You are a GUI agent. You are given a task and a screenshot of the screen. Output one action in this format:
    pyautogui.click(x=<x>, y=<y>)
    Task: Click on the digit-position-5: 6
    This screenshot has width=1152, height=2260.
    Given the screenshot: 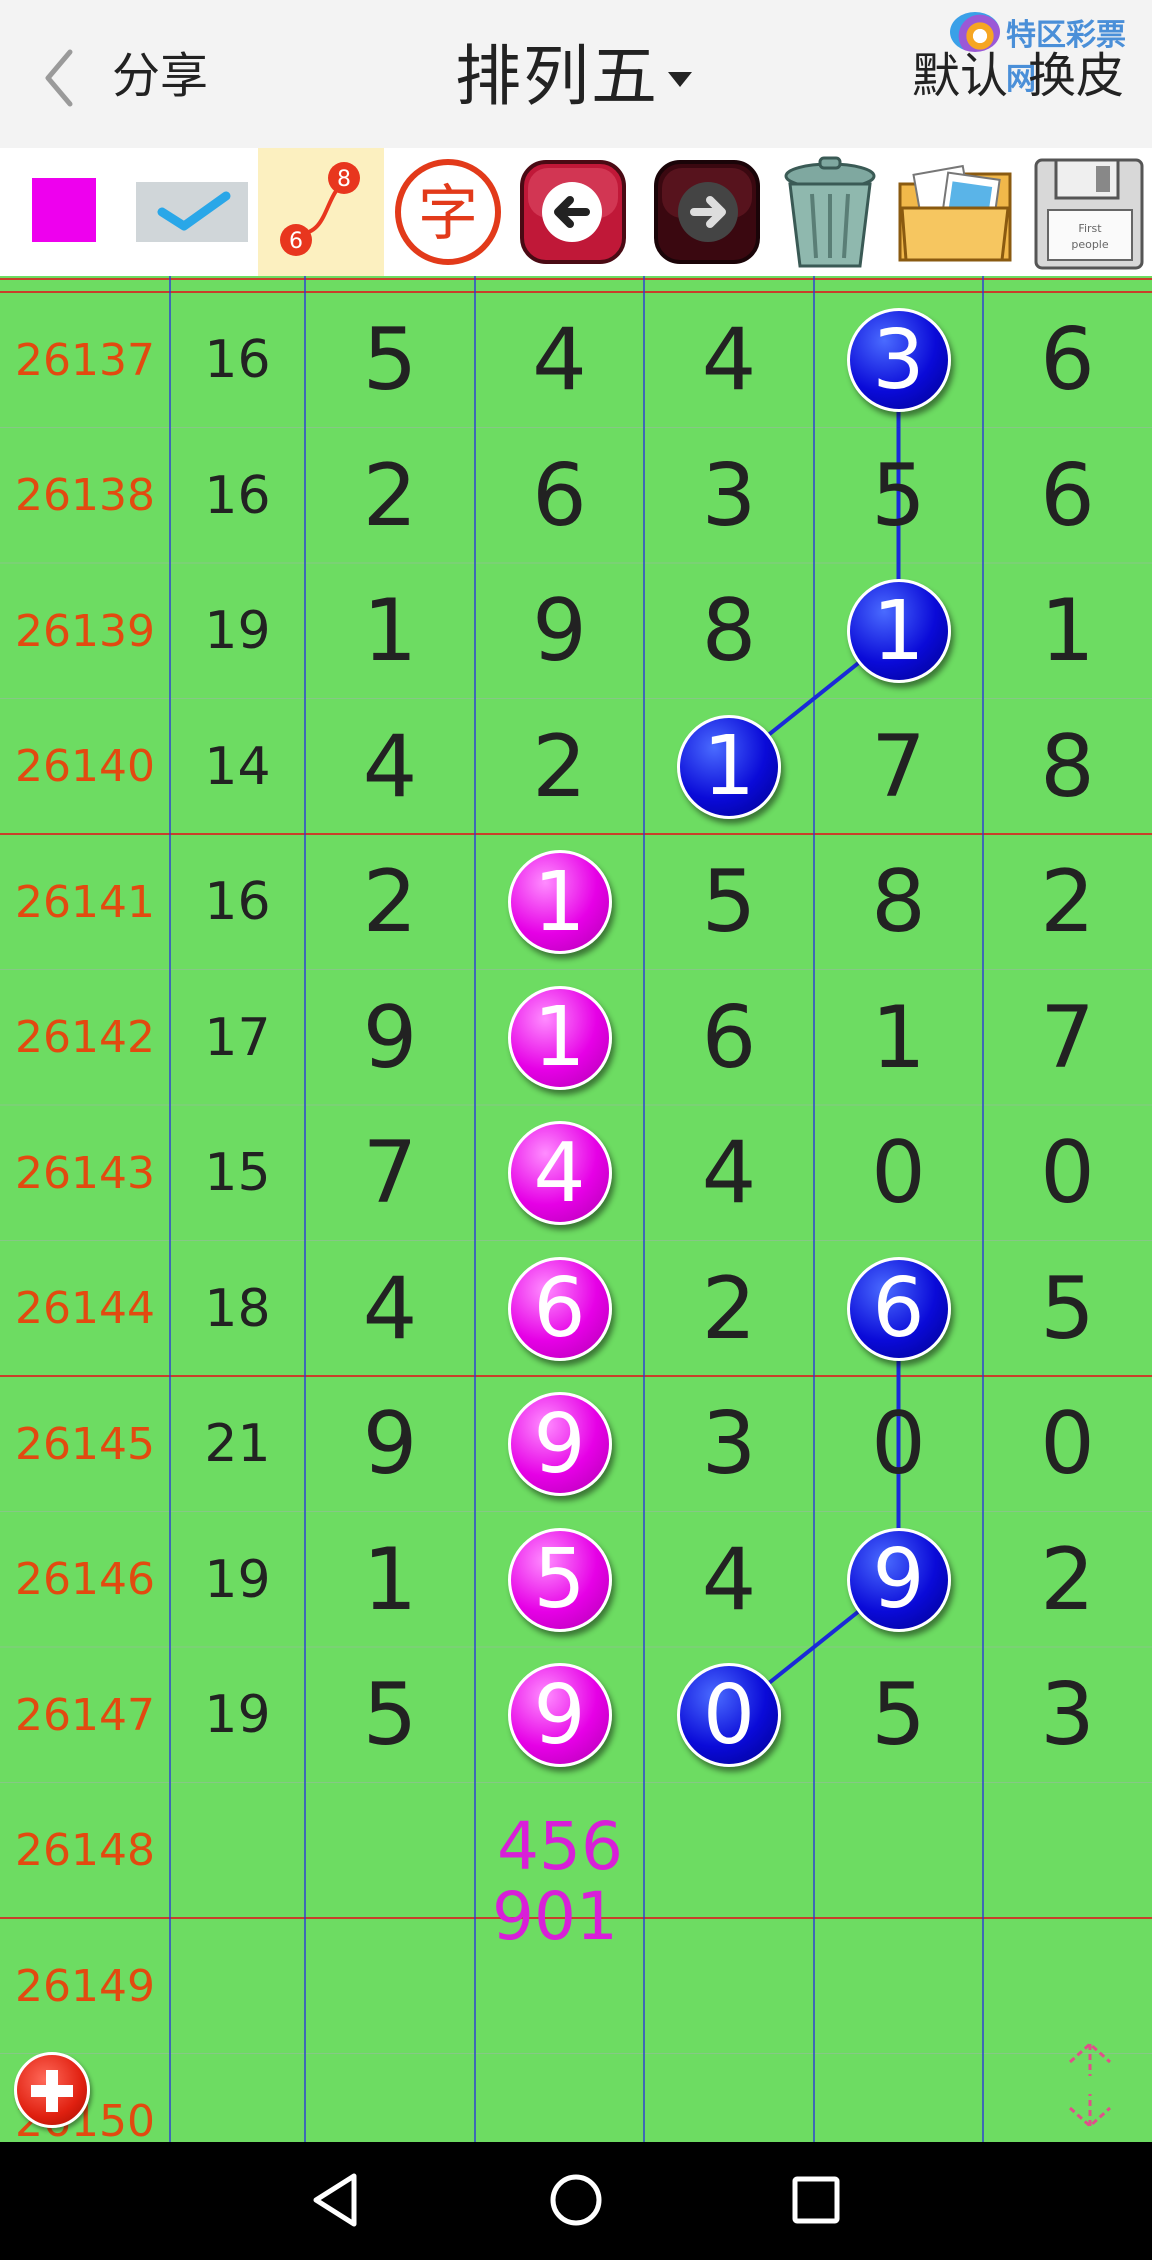 What is the action you would take?
    pyautogui.click(x=1067, y=360)
    